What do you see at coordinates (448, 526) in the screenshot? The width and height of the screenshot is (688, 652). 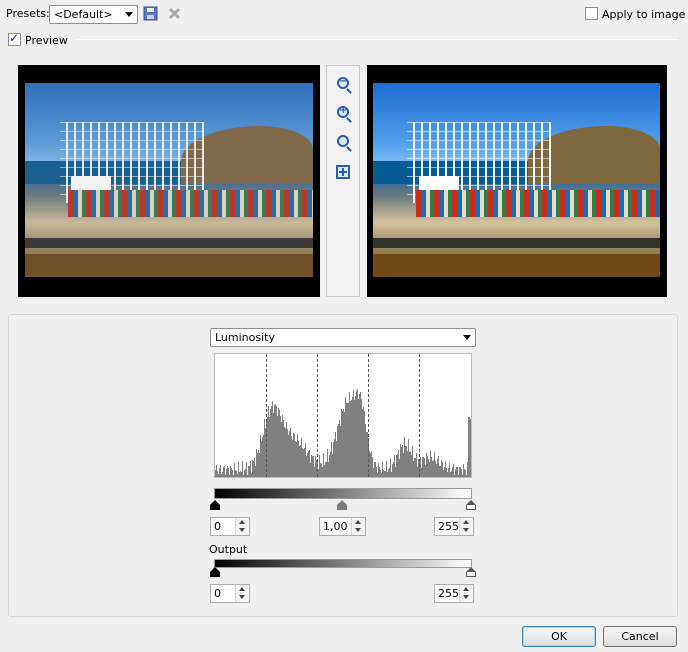 I see `input-white-value: 255` at bounding box center [448, 526].